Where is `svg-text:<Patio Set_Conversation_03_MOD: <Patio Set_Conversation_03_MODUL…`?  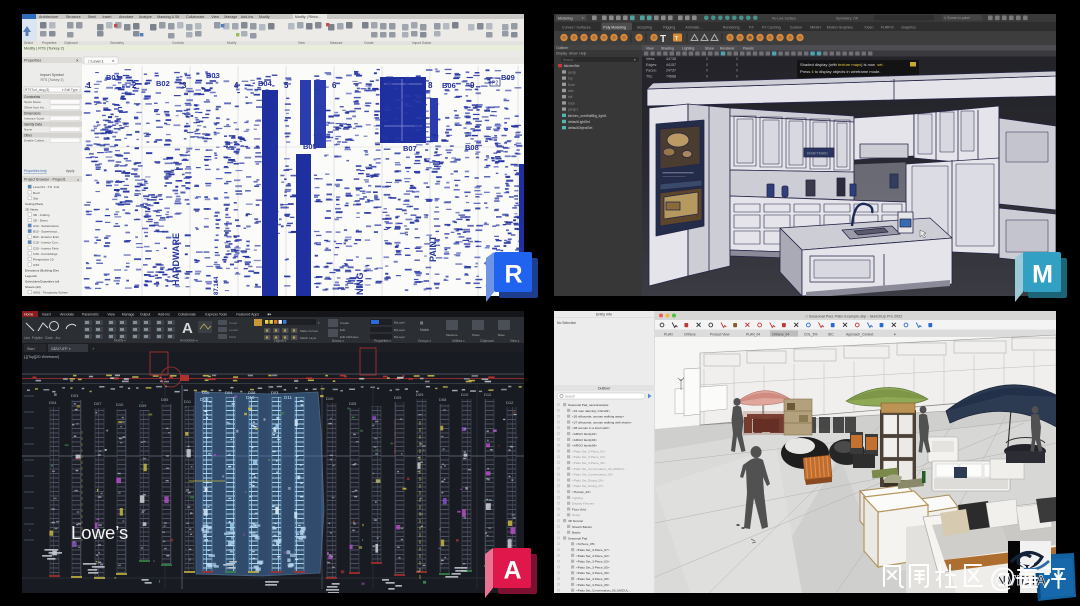 svg-text:<Patio Set_Conversation_03_MOD: <Patio Set_Conversation_03_MODUL… is located at coordinates (603, 591).